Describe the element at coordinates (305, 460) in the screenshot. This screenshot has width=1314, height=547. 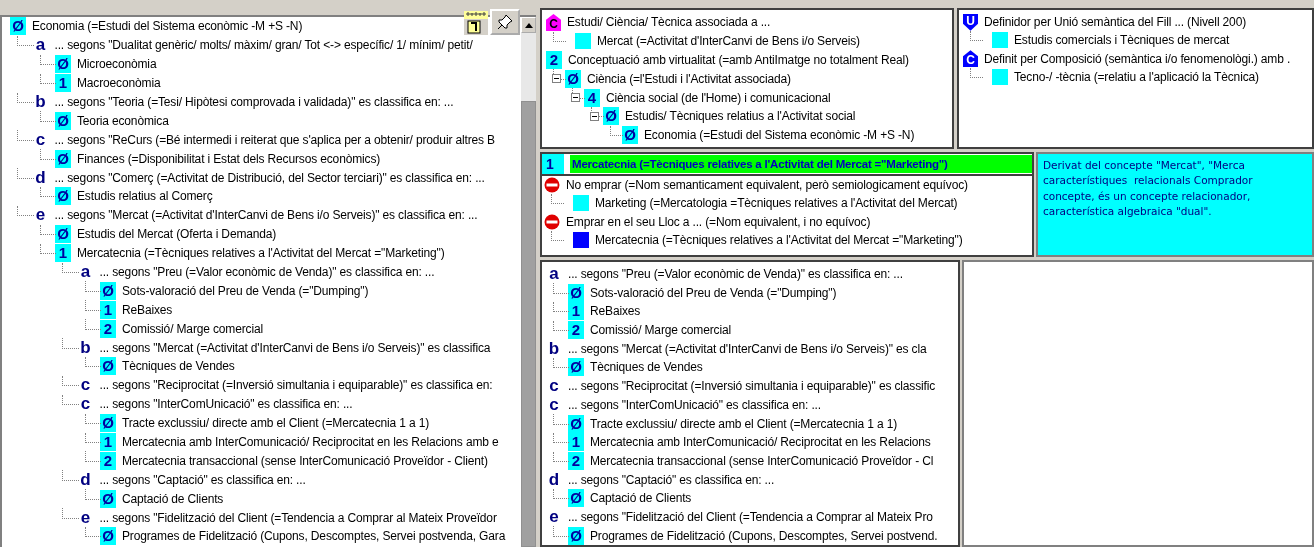
I see `tree-item: Mercatecnia transaccional (sense InterComunicació Proveïdor - Client)` at that location.